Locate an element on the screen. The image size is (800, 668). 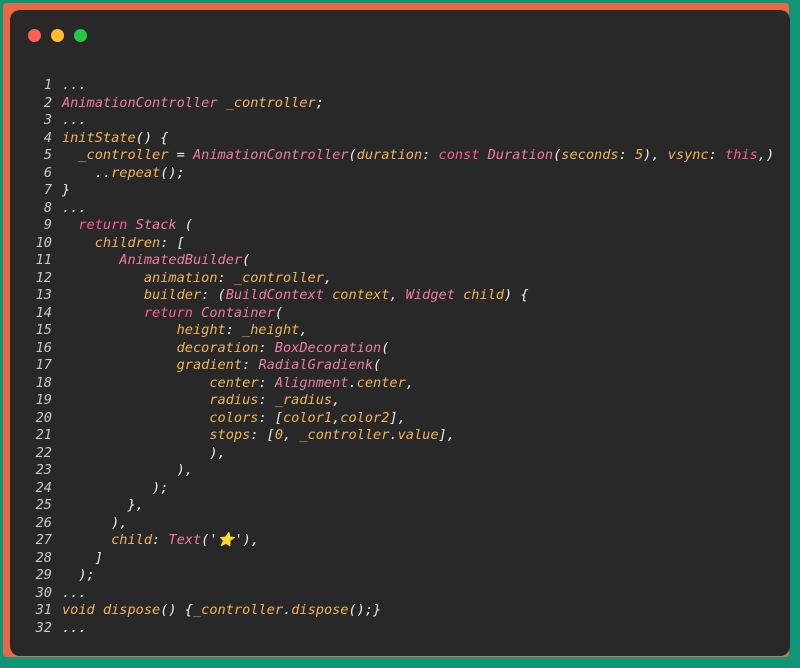
line-number: 22 is located at coordinates (43, 452).